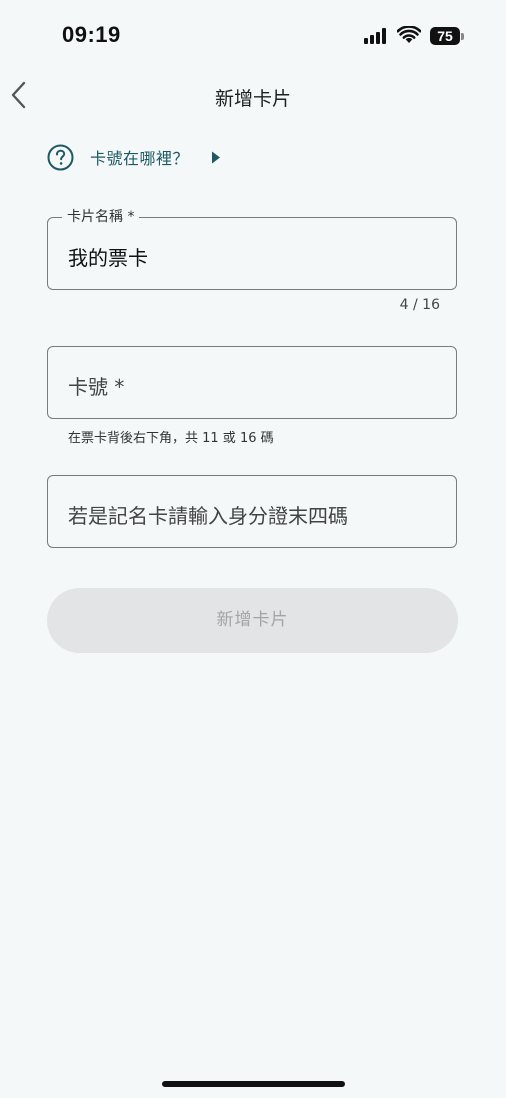 The width and height of the screenshot is (506, 1098). What do you see at coordinates (171, 438) in the screenshot?
I see `card-number-helper-text: 在票卡背後右下角，共 11 或 16 碼` at bounding box center [171, 438].